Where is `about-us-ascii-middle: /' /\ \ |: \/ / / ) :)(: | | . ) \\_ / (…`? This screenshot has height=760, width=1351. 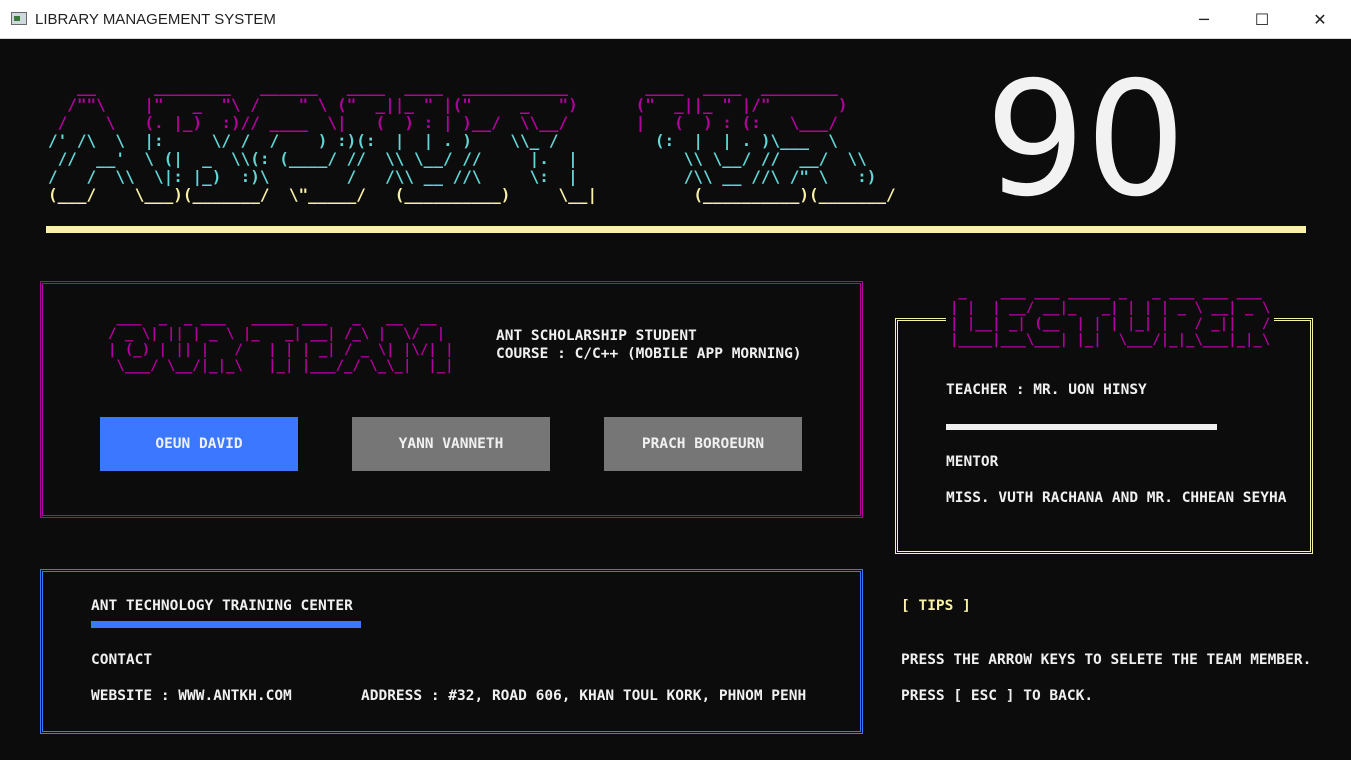
about-us-ascii-middle: /' /\ \ |: \/ / / ) :)(: | | . ) \\_ / (… is located at coordinates (462, 158).